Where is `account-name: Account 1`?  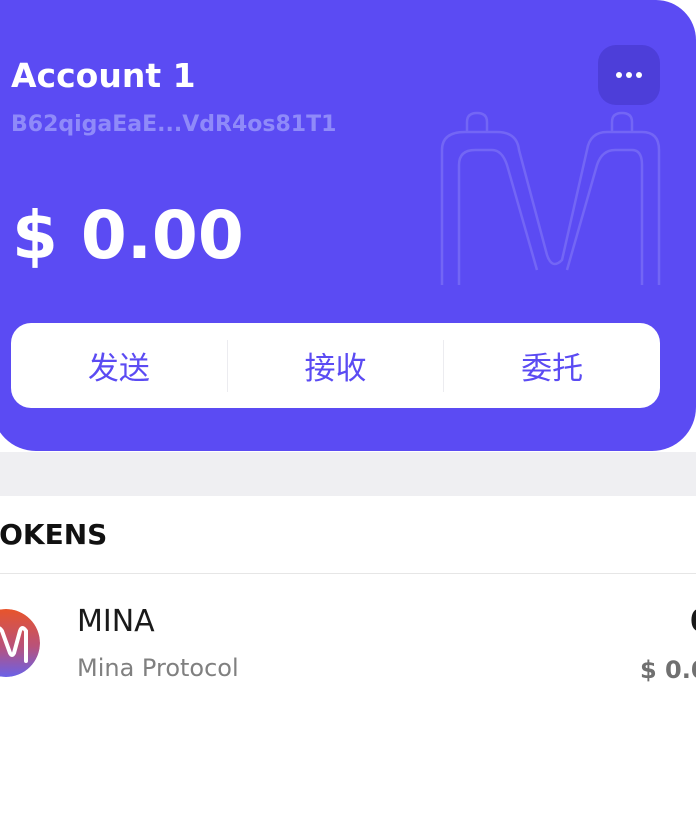
account-name: Account 1 is located at coordinates (103, 75).